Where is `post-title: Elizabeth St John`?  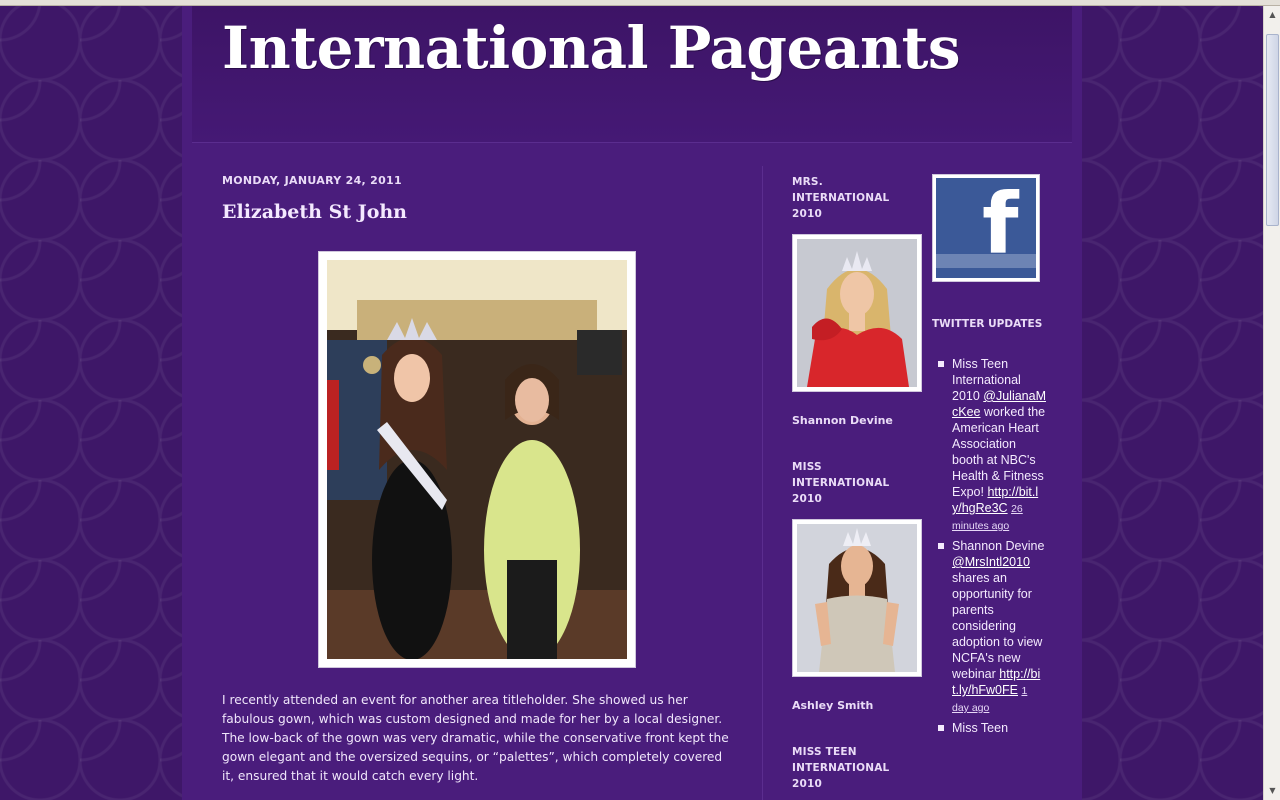
post-title: Elizabeth St John is located at coordinates (477, 212).